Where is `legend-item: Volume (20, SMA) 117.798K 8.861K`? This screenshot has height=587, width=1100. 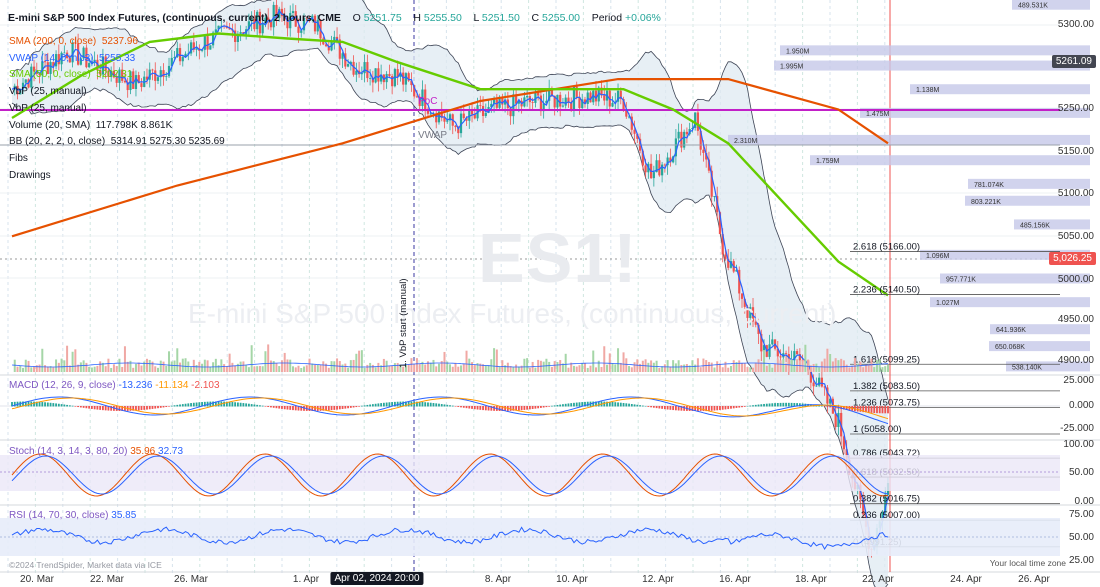
legend-item: Volume (20, SMA) 117.798K 8.861K is located at coordinates (117, 126).